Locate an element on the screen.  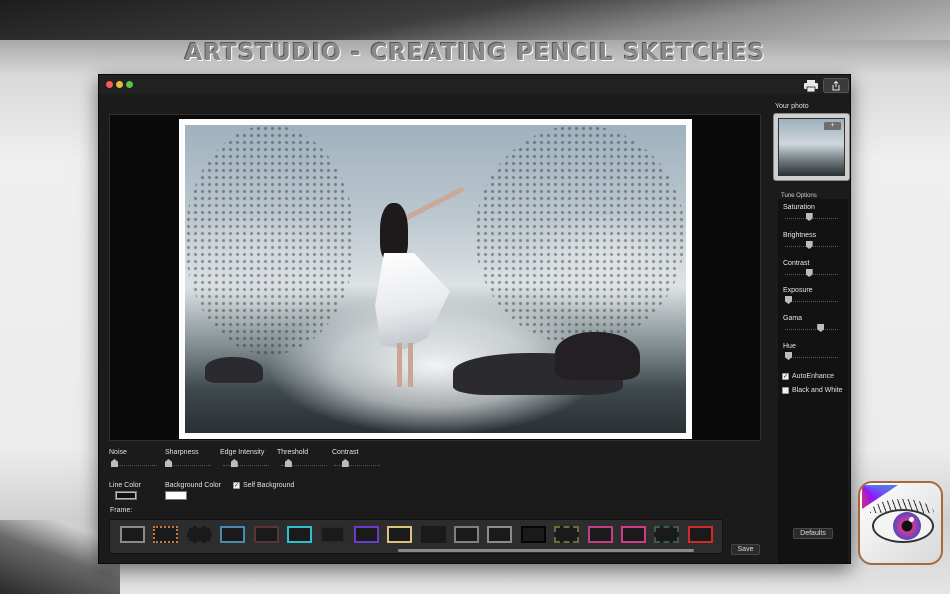
black-and-white-label: Black and White is located at coordinates (817, 390).